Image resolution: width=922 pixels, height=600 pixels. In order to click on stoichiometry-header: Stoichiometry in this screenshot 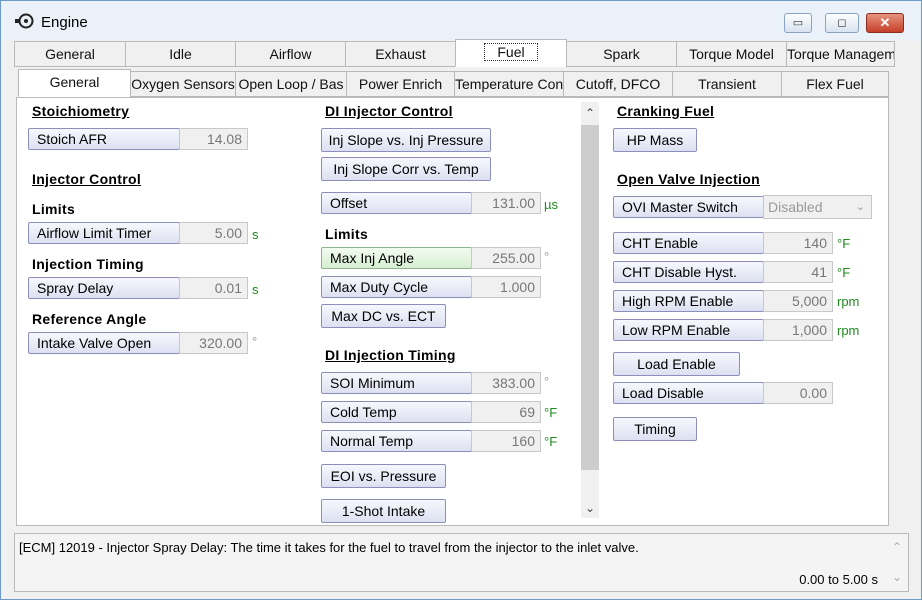, I will do `click(81, 111)`.